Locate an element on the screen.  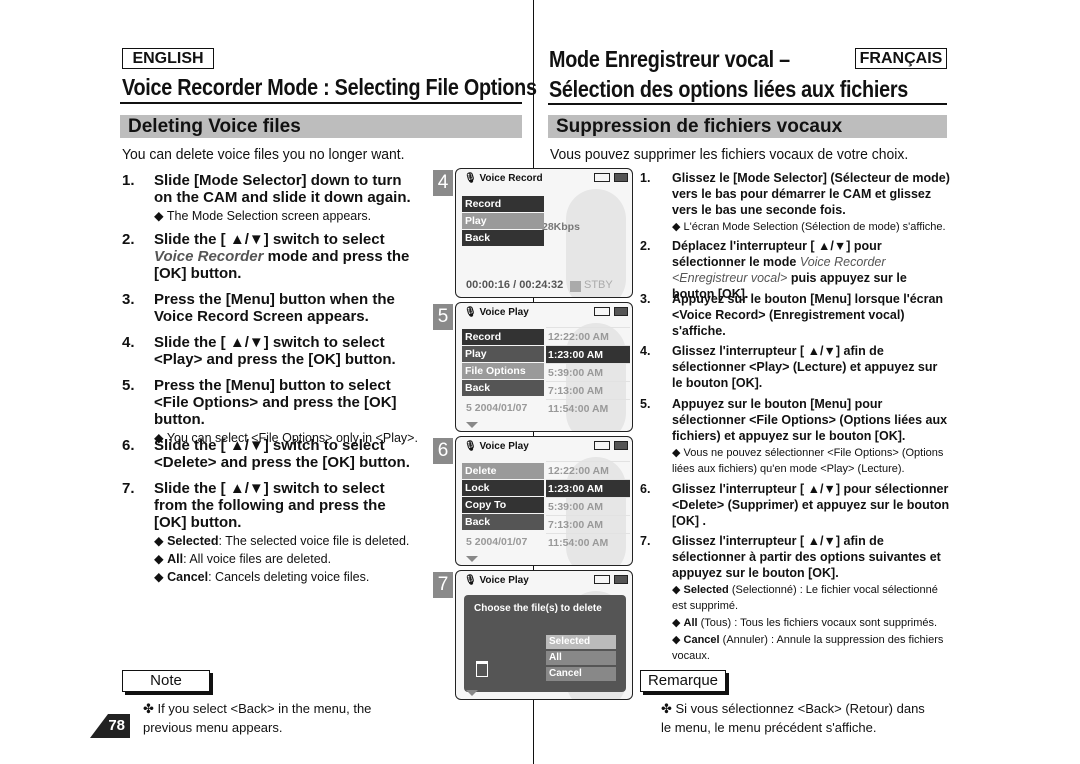
remarque-label: Remarque is located at coordinates (683, 681).